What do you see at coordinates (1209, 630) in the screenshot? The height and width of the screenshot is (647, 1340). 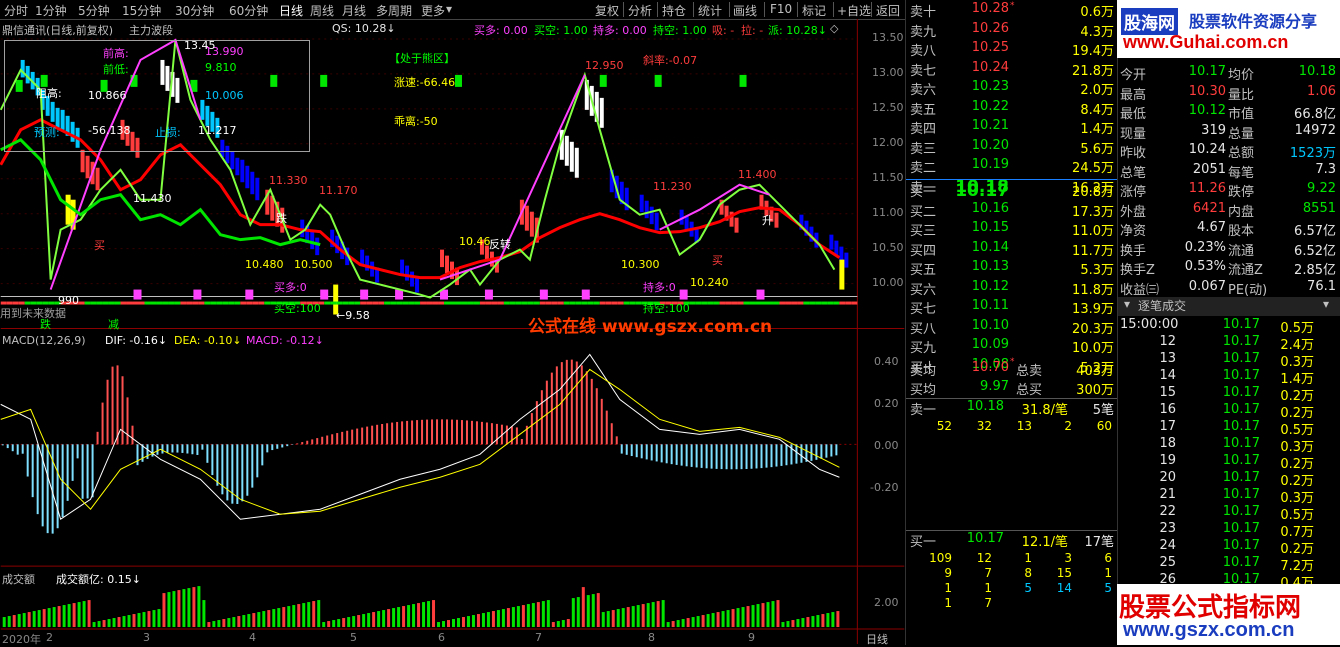 I see `logo-url: www.gszx.com.cn` at bounding box center [1209, 630].